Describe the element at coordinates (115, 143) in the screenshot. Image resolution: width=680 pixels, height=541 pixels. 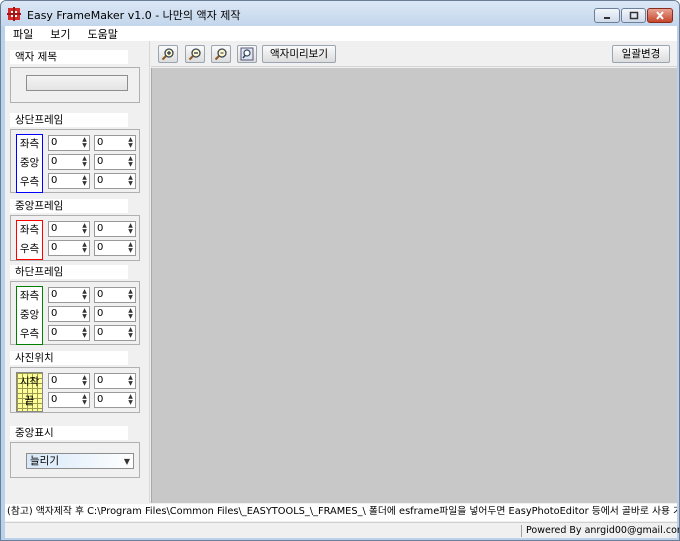
I see `top-left-value2-spinner: 0 ▲ ▼` at that location.